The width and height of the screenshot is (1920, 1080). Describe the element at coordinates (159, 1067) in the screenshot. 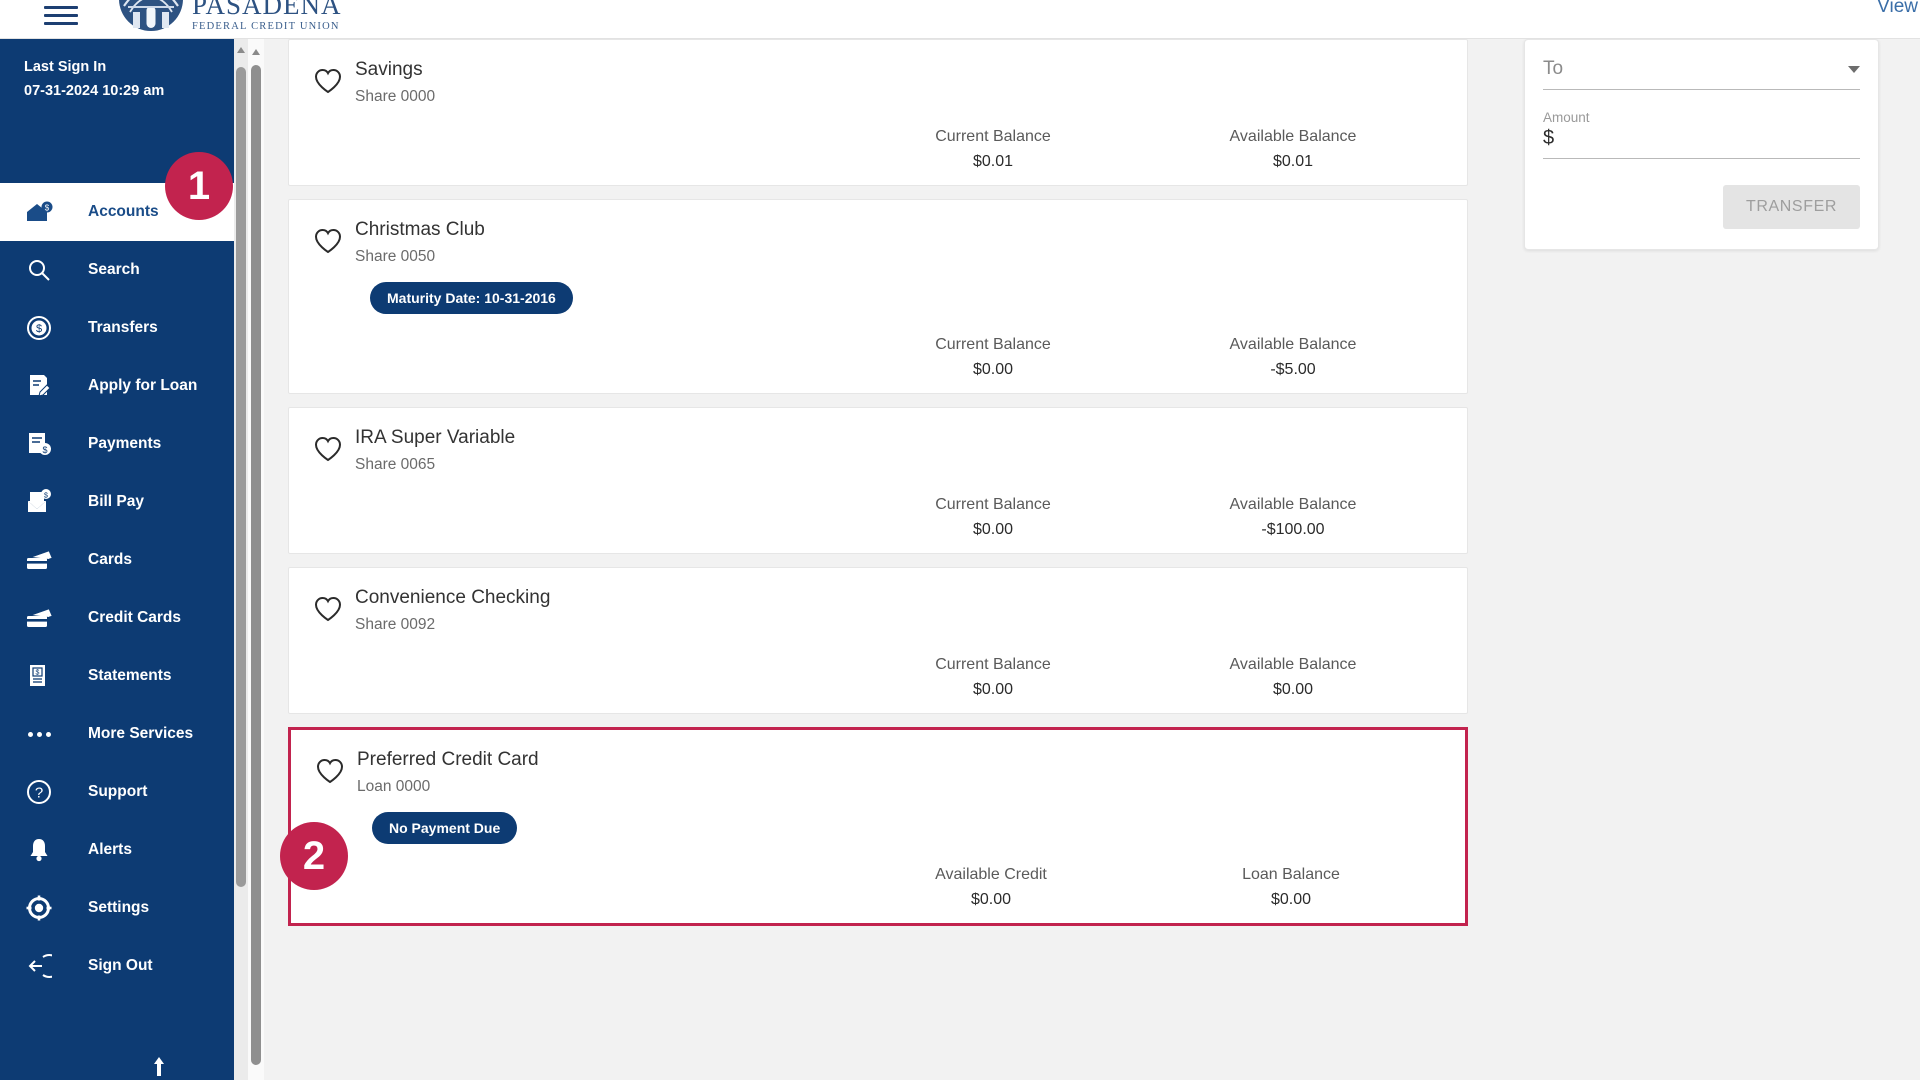

I see `chat-bubble-icon` at that location.